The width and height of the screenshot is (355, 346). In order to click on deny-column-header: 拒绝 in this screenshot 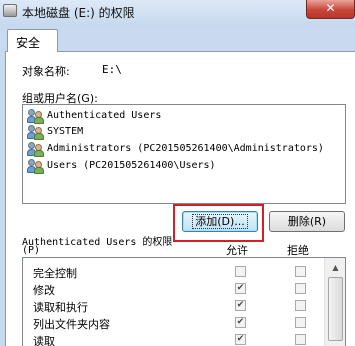, I will do `click(298, 250)`.